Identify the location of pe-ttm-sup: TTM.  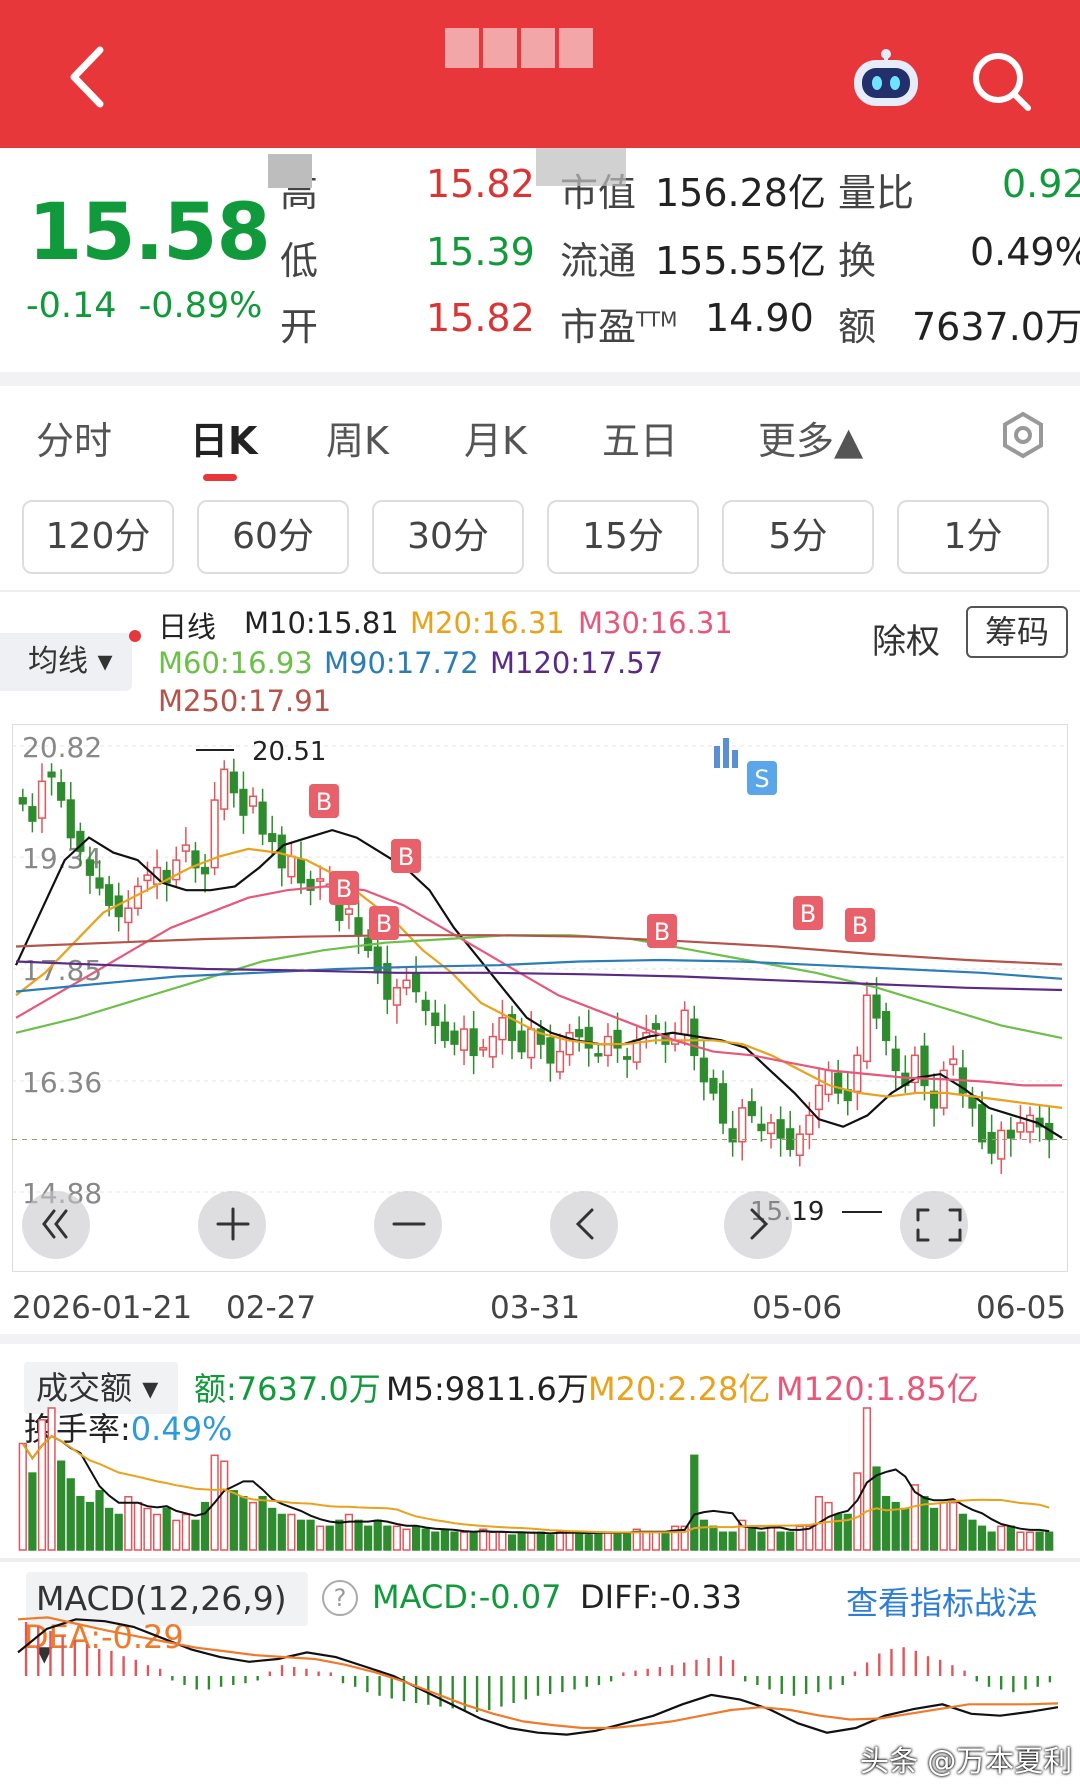
(657, 319).